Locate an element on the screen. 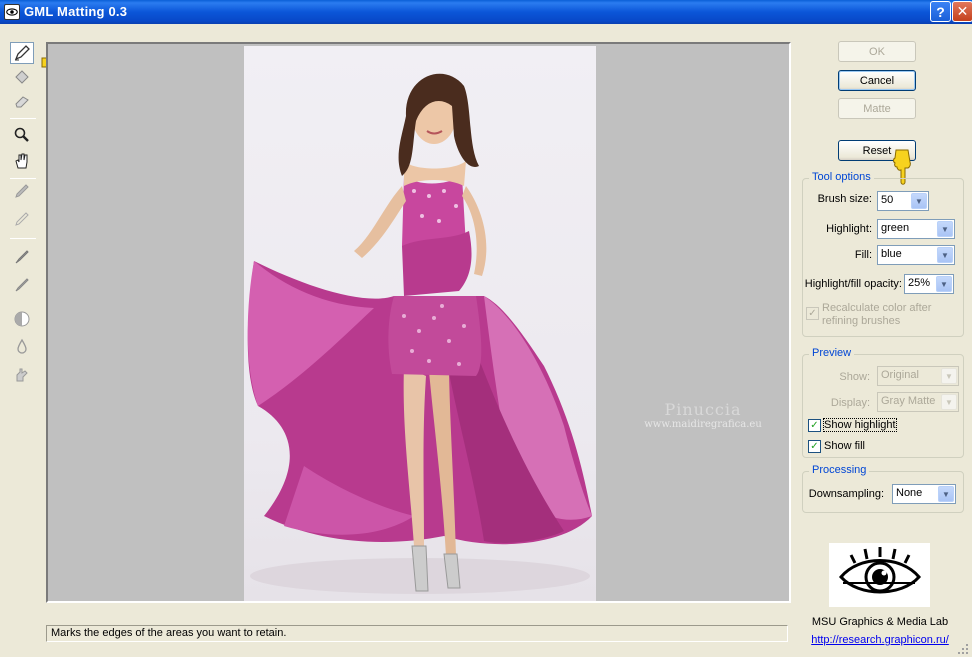  show-select: Original ▼ is located at coordinates (918, 376).